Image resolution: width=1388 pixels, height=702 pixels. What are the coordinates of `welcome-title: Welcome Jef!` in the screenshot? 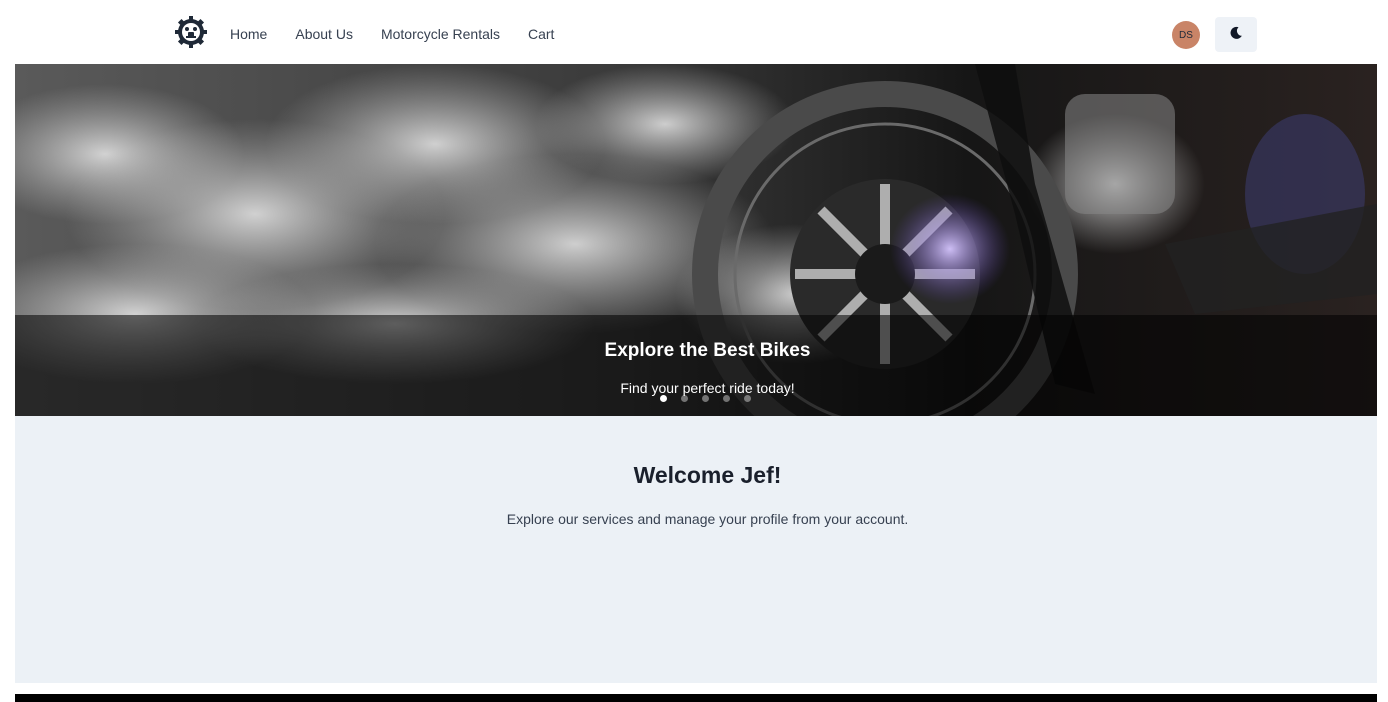 It's located at (707, 475).